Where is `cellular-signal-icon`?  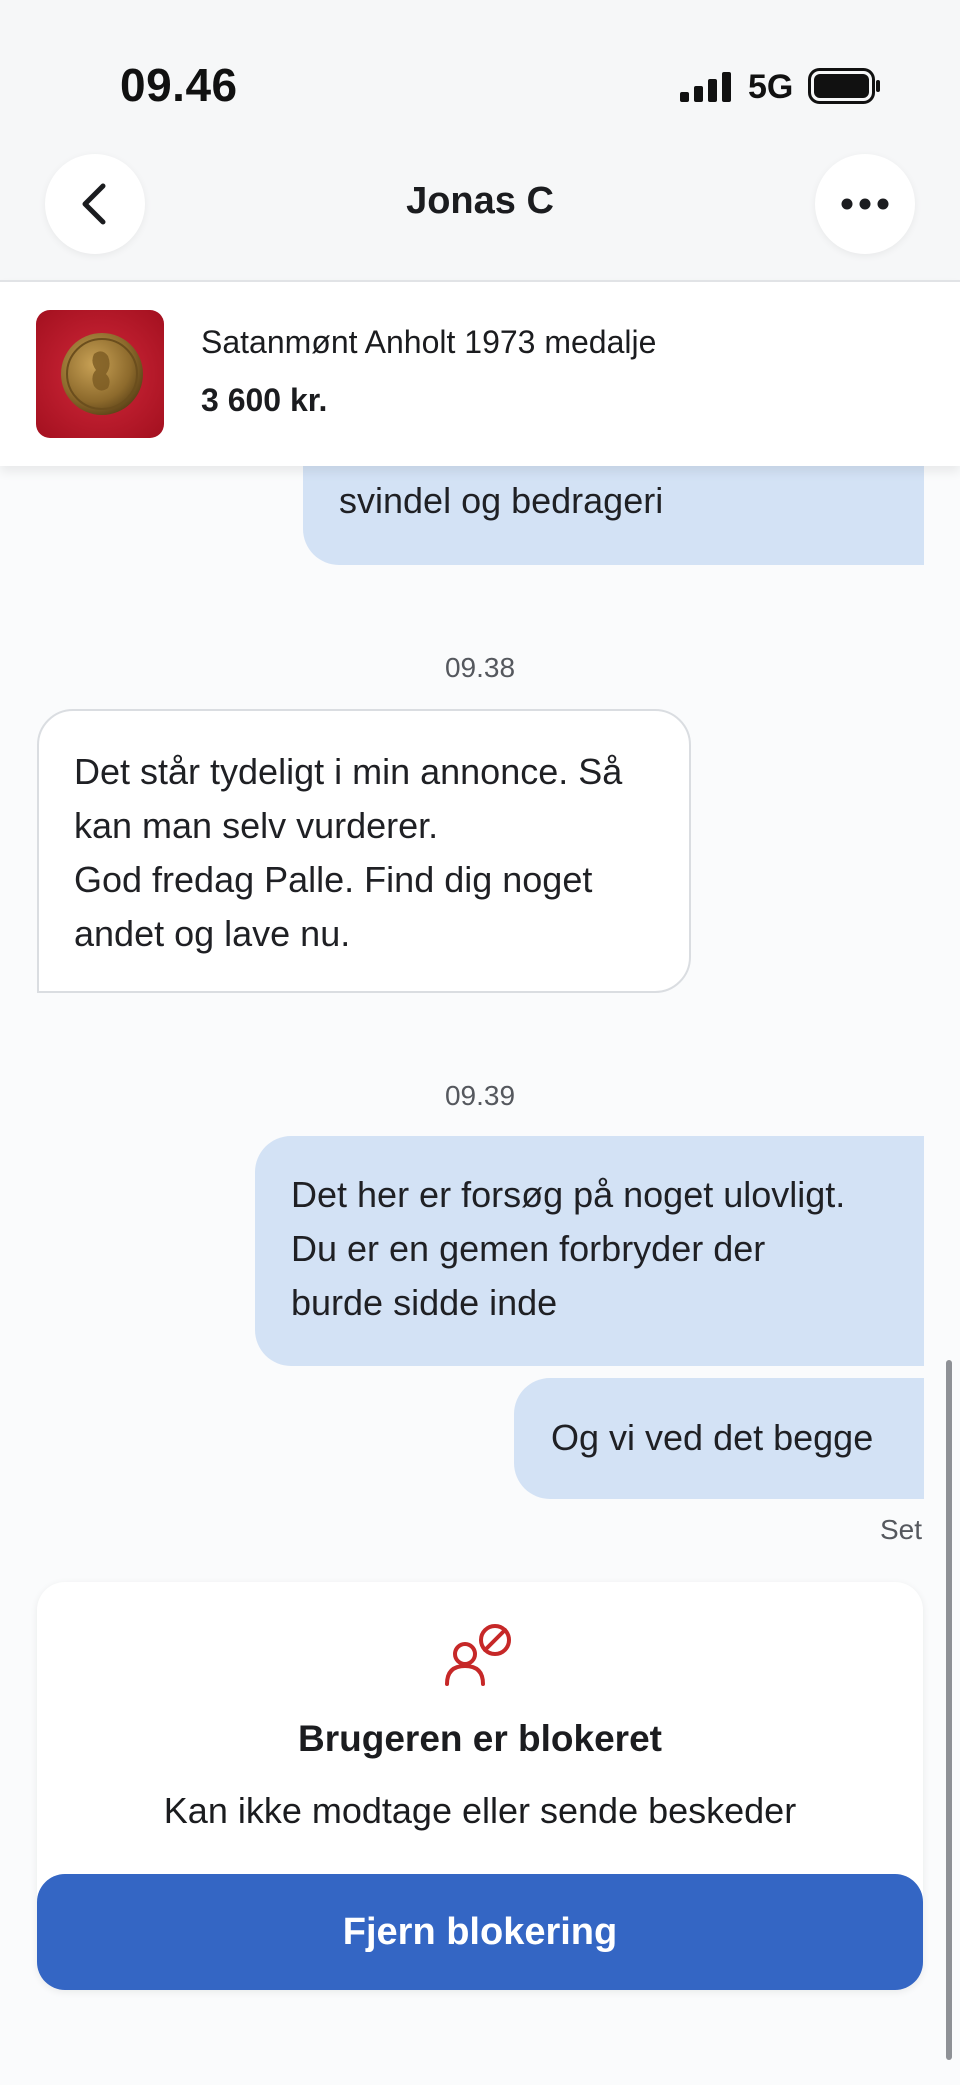
cellular-signal-icon is located at coordinates (705, 87).